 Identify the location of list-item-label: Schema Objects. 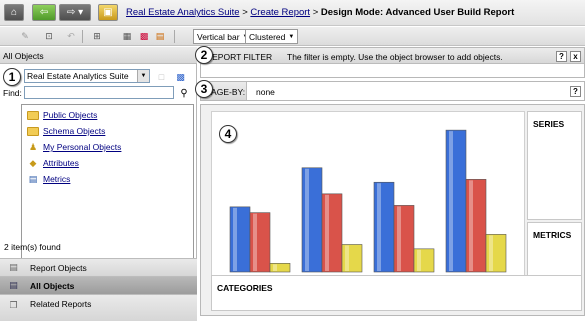
(74, 131).